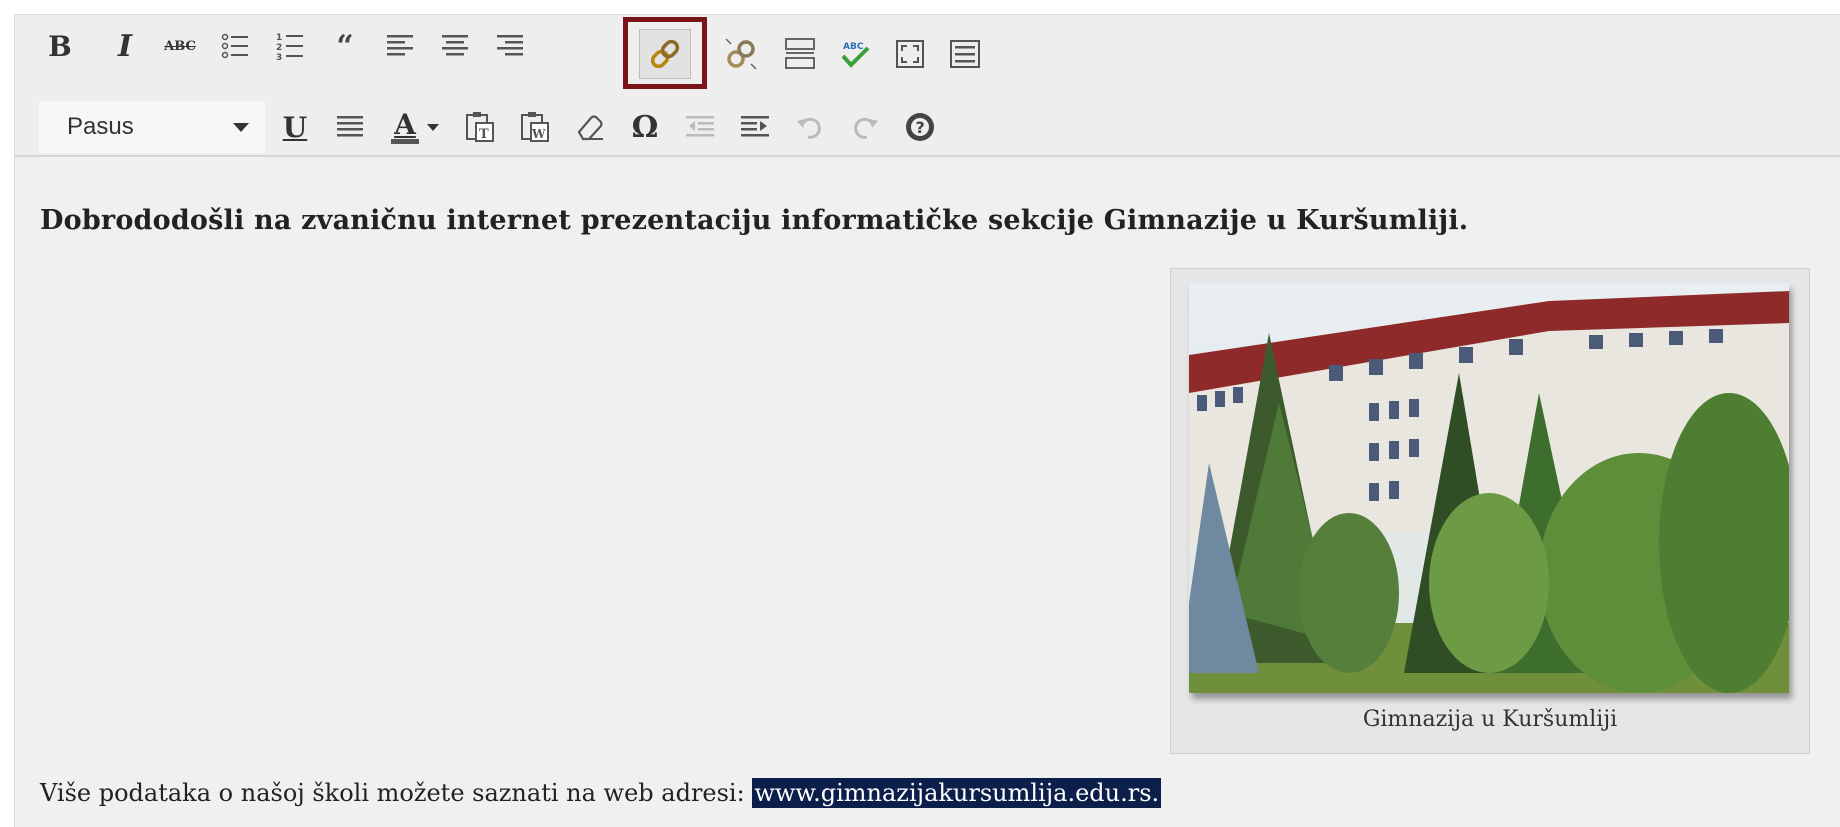  I want to click on paste-word-button: W, so click(535, 127).